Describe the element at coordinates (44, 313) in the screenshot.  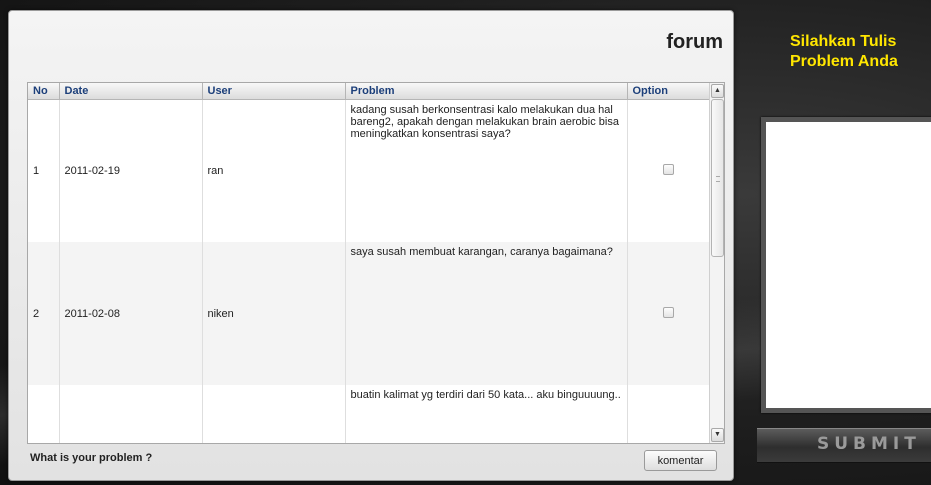
I see `row-no: 2` at that location.